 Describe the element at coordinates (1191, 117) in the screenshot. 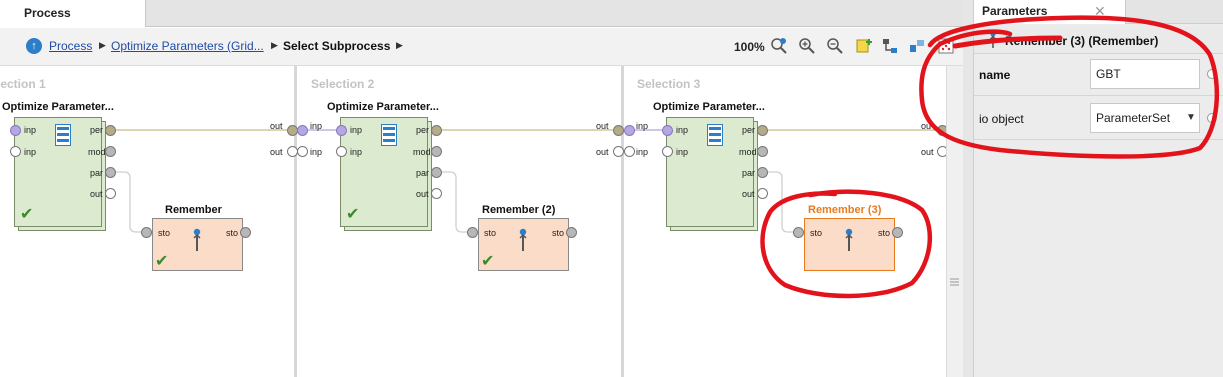

I see `dropdown-arrow-icon: ▼` at that location.